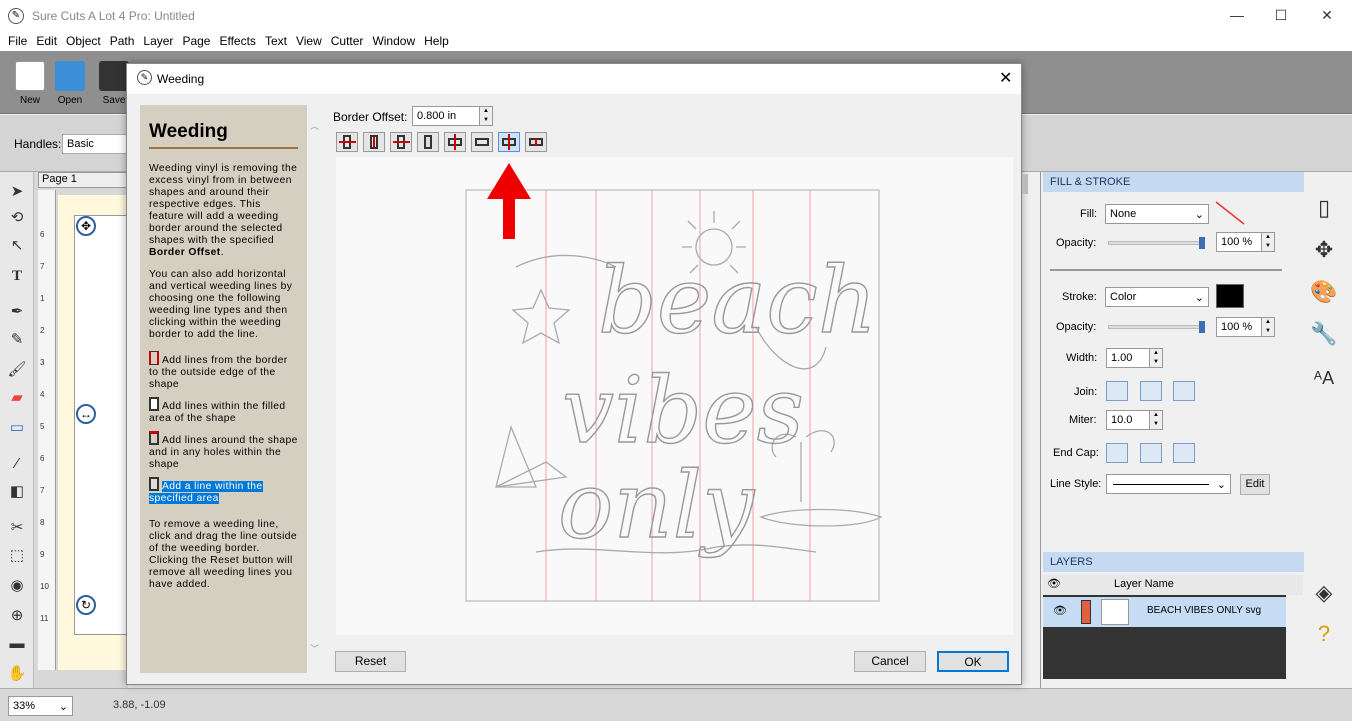  What do you see at coordinates (1230, 213) in the screenshot?
I see `no-fill-swatch` at bounding box center [1230, 213].